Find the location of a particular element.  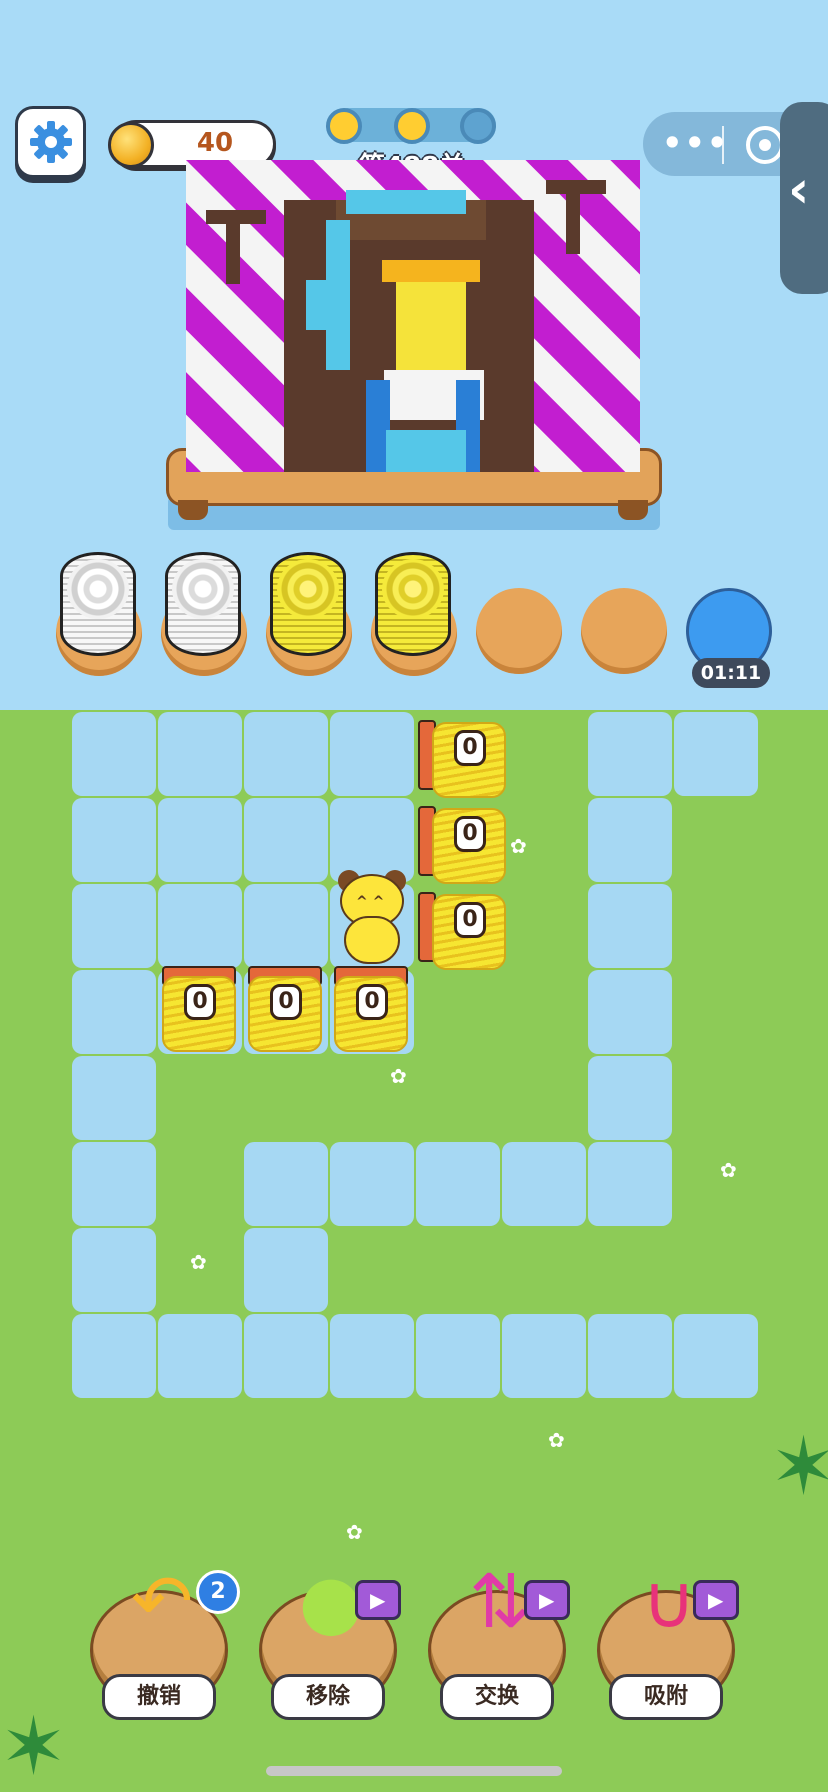

magnet-label: 吸附 is located at coordinates (666, 1697).